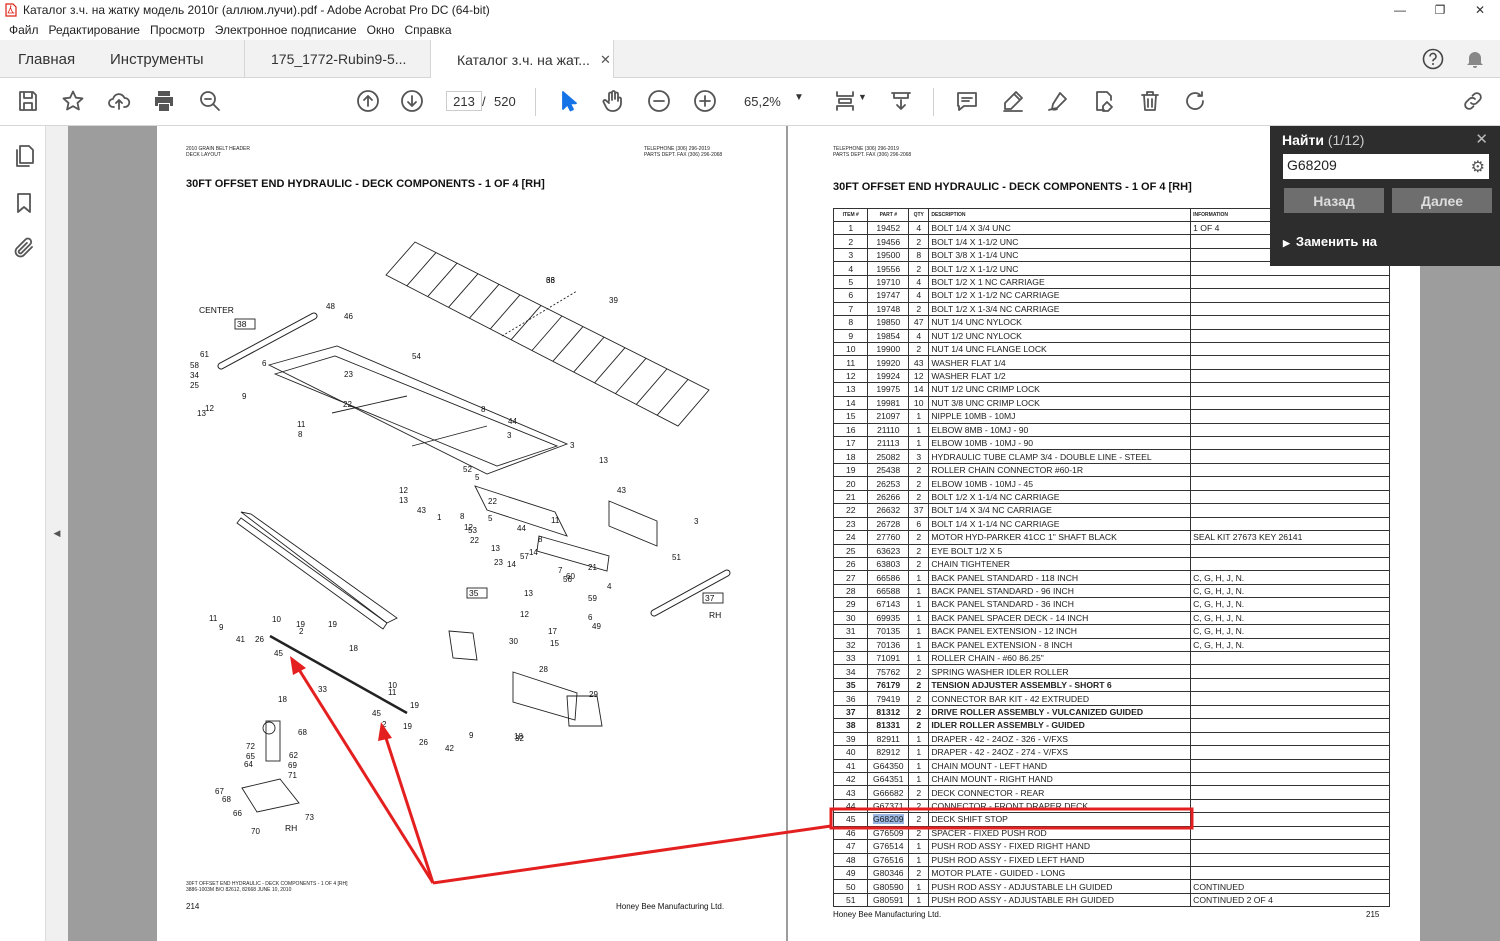 The height and width of the screenshot is (941, 1500). I want to click on callout-number: 9, so click(221, 627).